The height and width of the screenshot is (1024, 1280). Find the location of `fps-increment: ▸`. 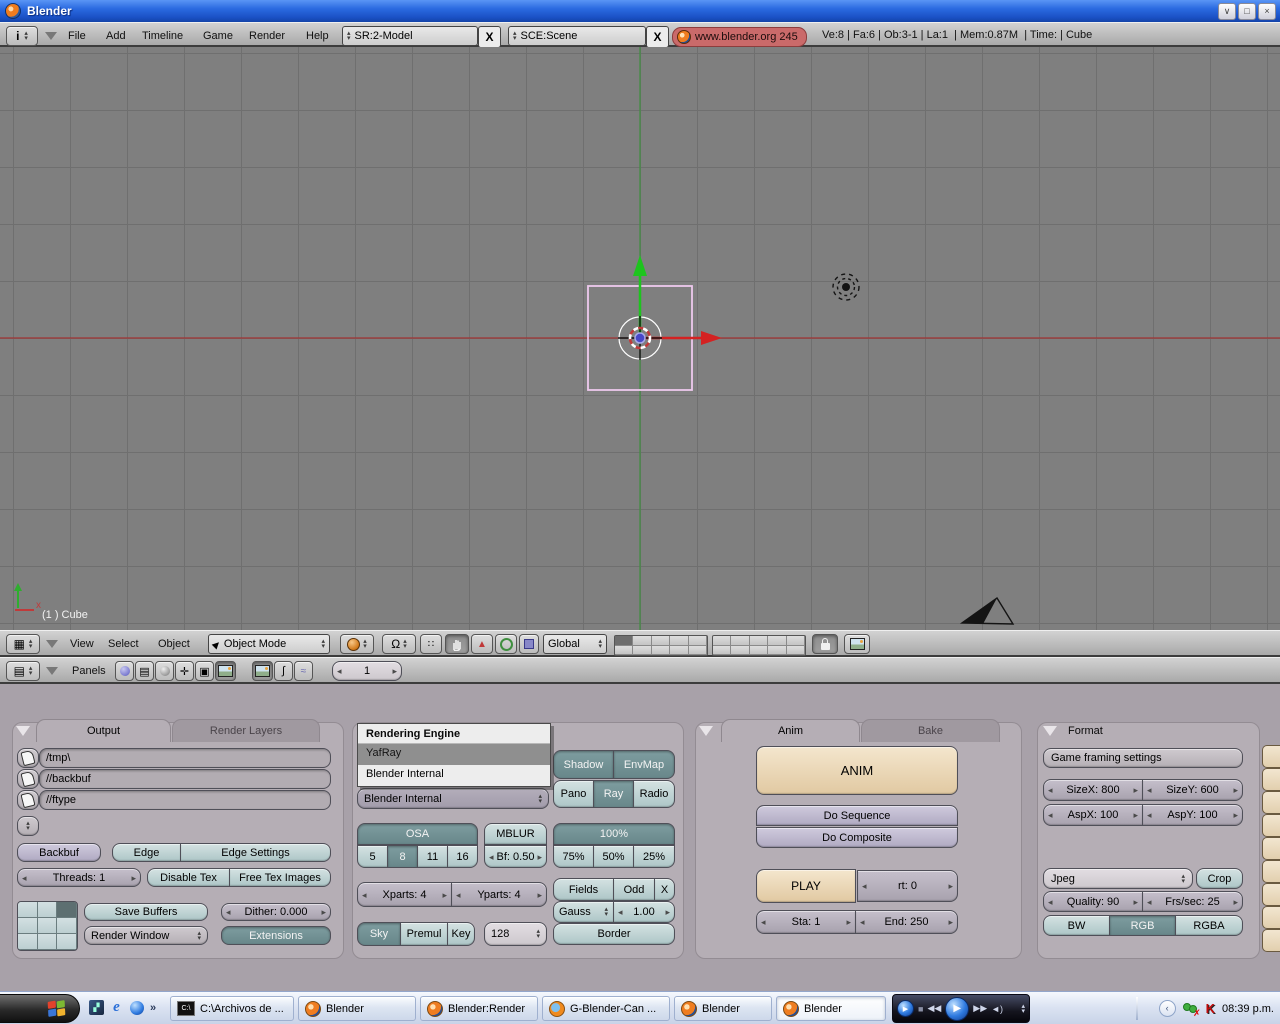

fps-increment: ▸ is located at coordinates (1235, 902).